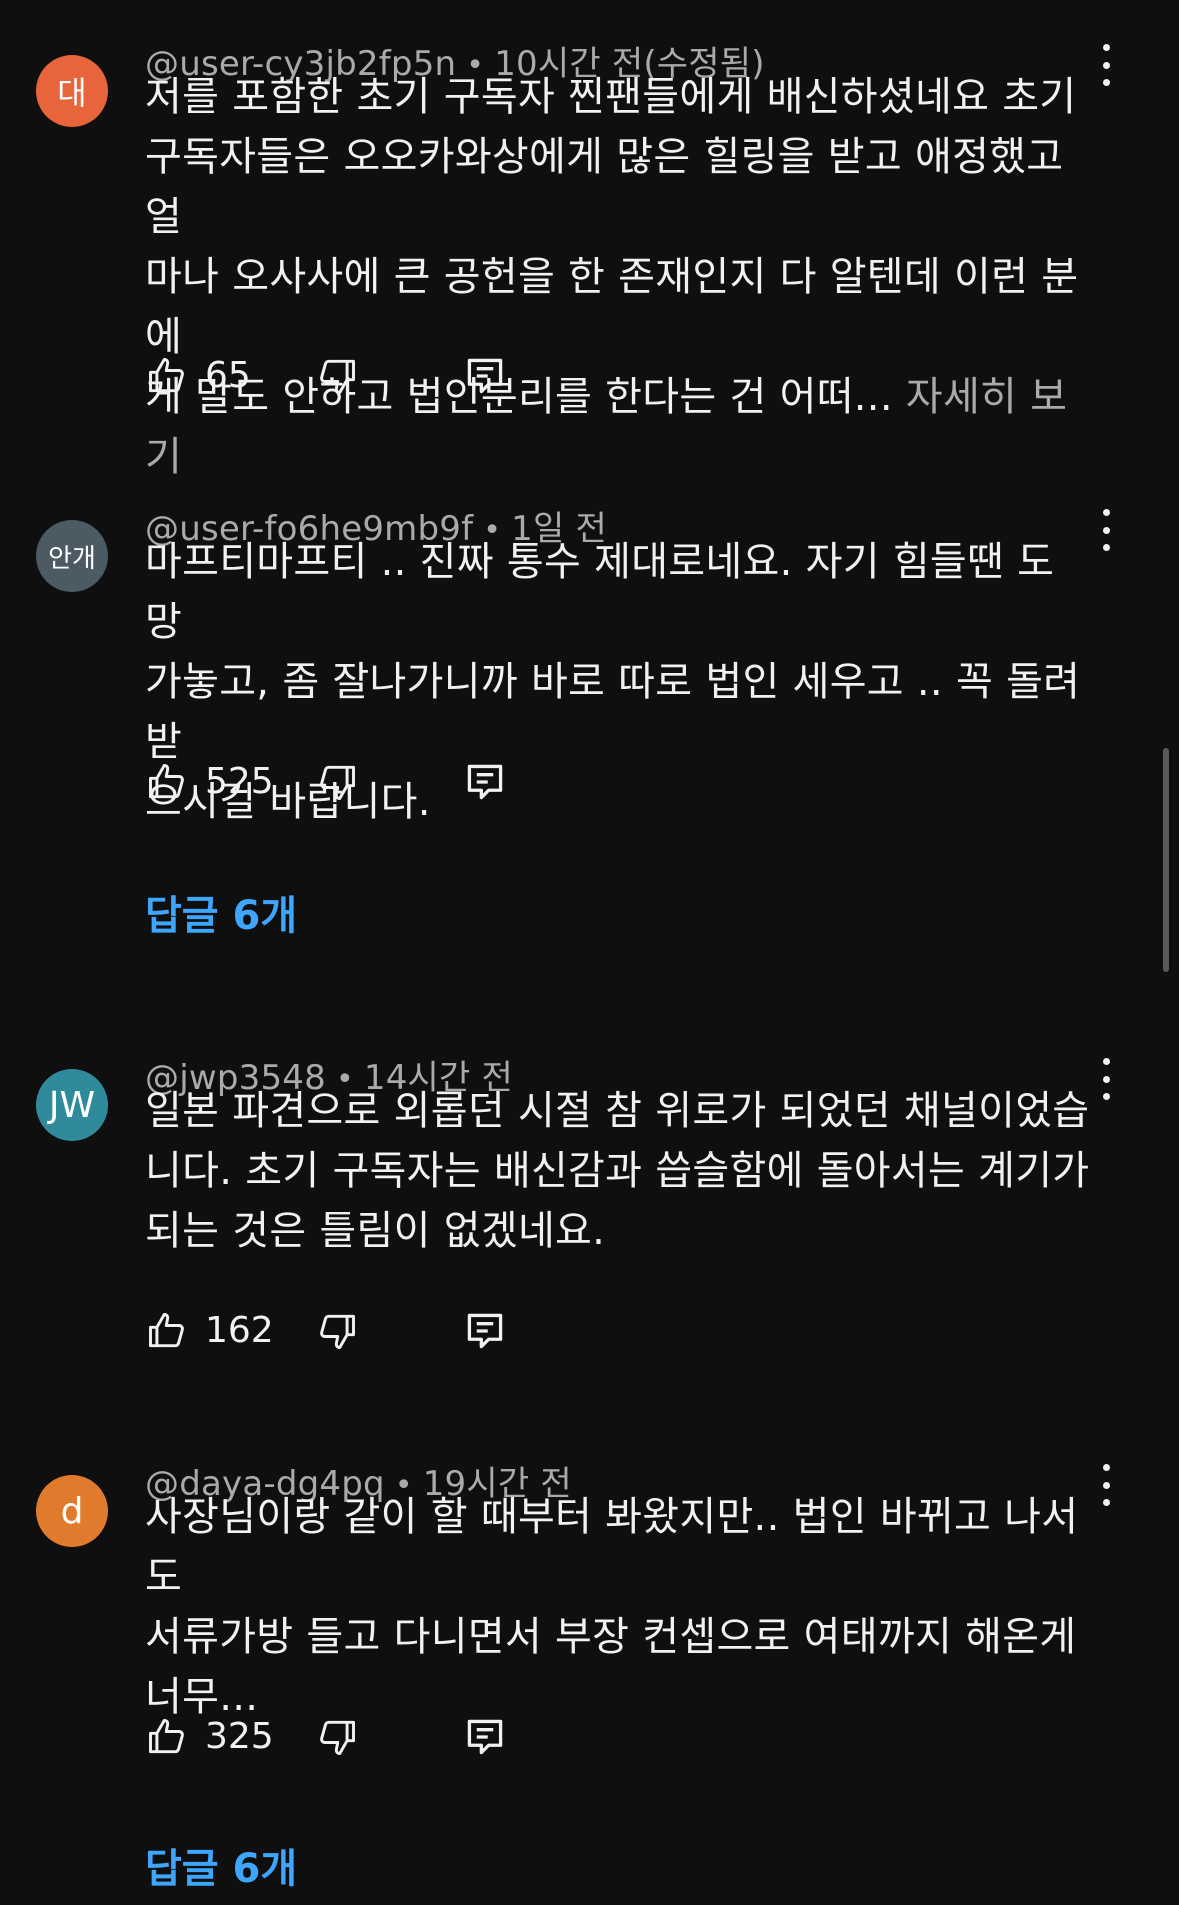 This screenshot has height=1905, width=1179. What do you see at coordinates (1166, 860) in the screenshot?
I see `scrollbar` at bounding box center [1166, 860].